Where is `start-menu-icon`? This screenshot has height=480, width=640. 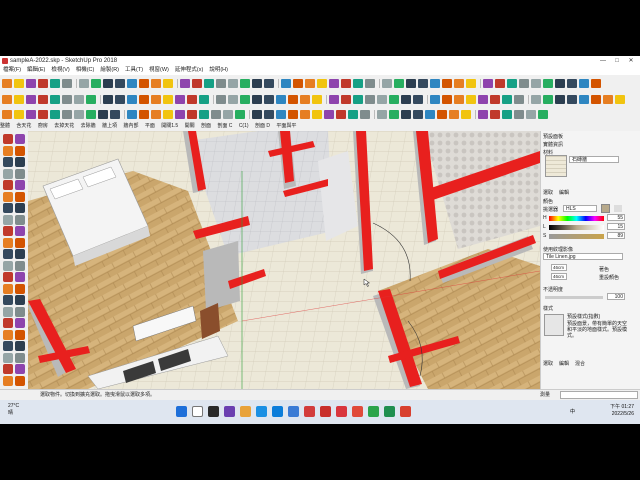 start-menu-icon is located at coordinates (181, 411).